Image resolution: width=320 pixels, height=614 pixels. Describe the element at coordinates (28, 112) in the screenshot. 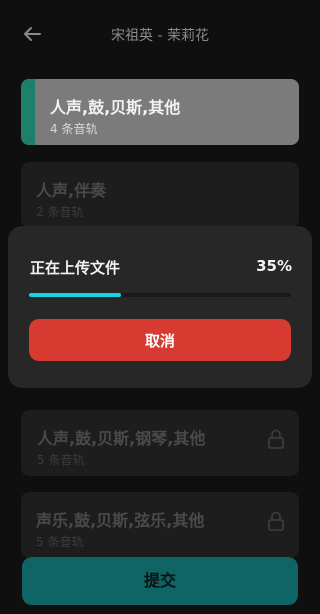

I see `selected-indicator` at that location.